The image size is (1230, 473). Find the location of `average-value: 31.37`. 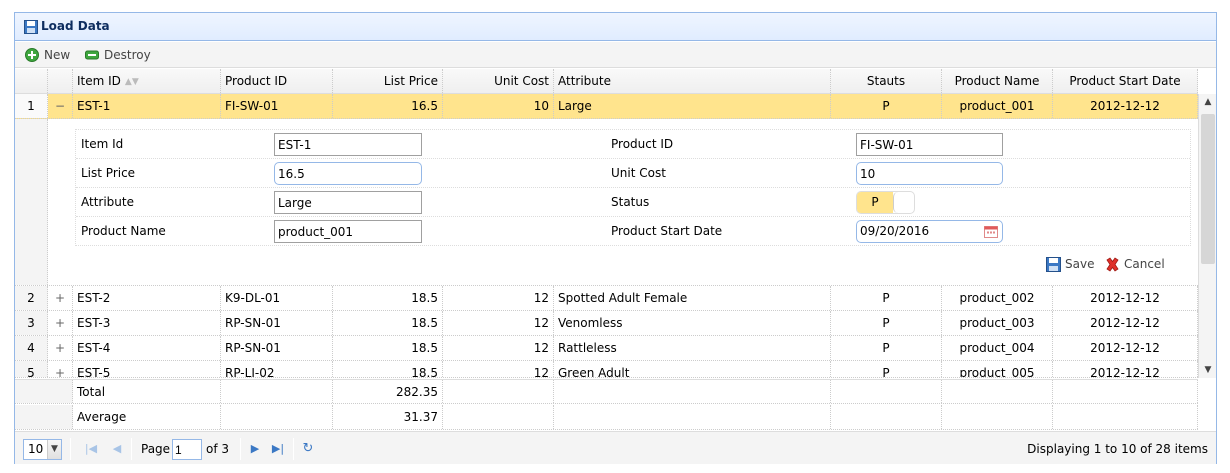

average-value: 31.37 is located at coordinates (388, 417).